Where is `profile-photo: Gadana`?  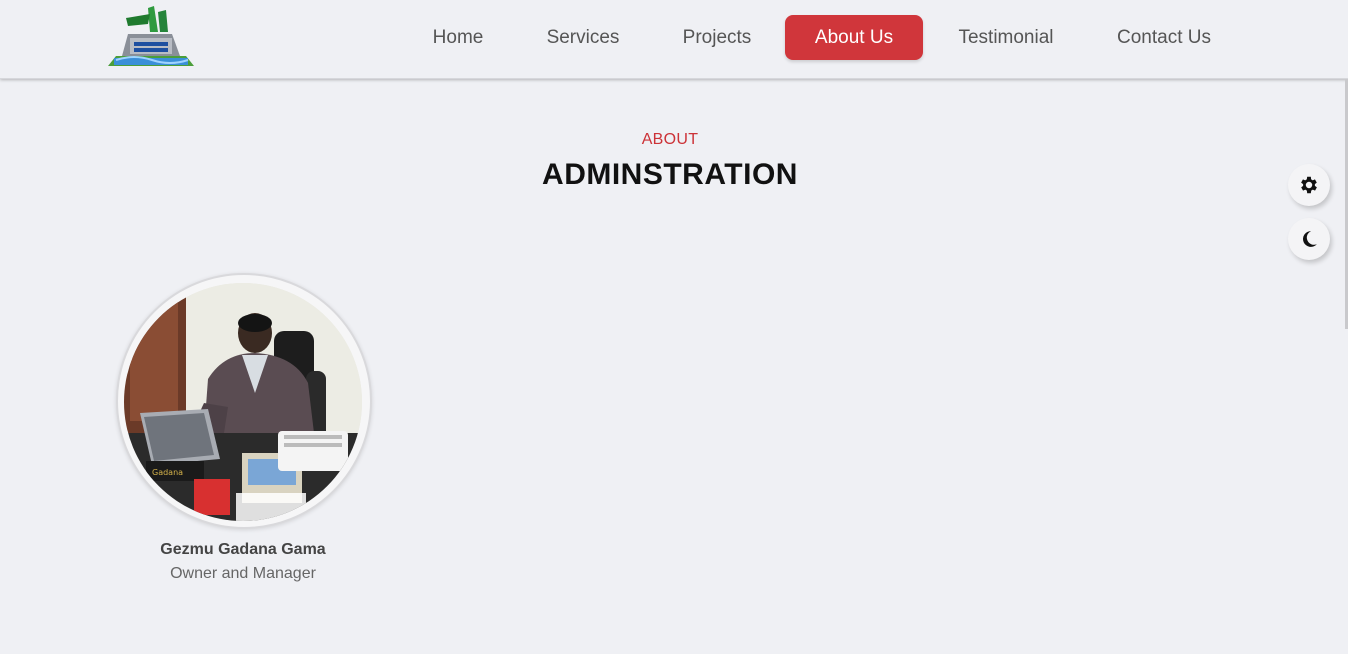
profile-photo: Gadana is located at coordinates (243, 402).